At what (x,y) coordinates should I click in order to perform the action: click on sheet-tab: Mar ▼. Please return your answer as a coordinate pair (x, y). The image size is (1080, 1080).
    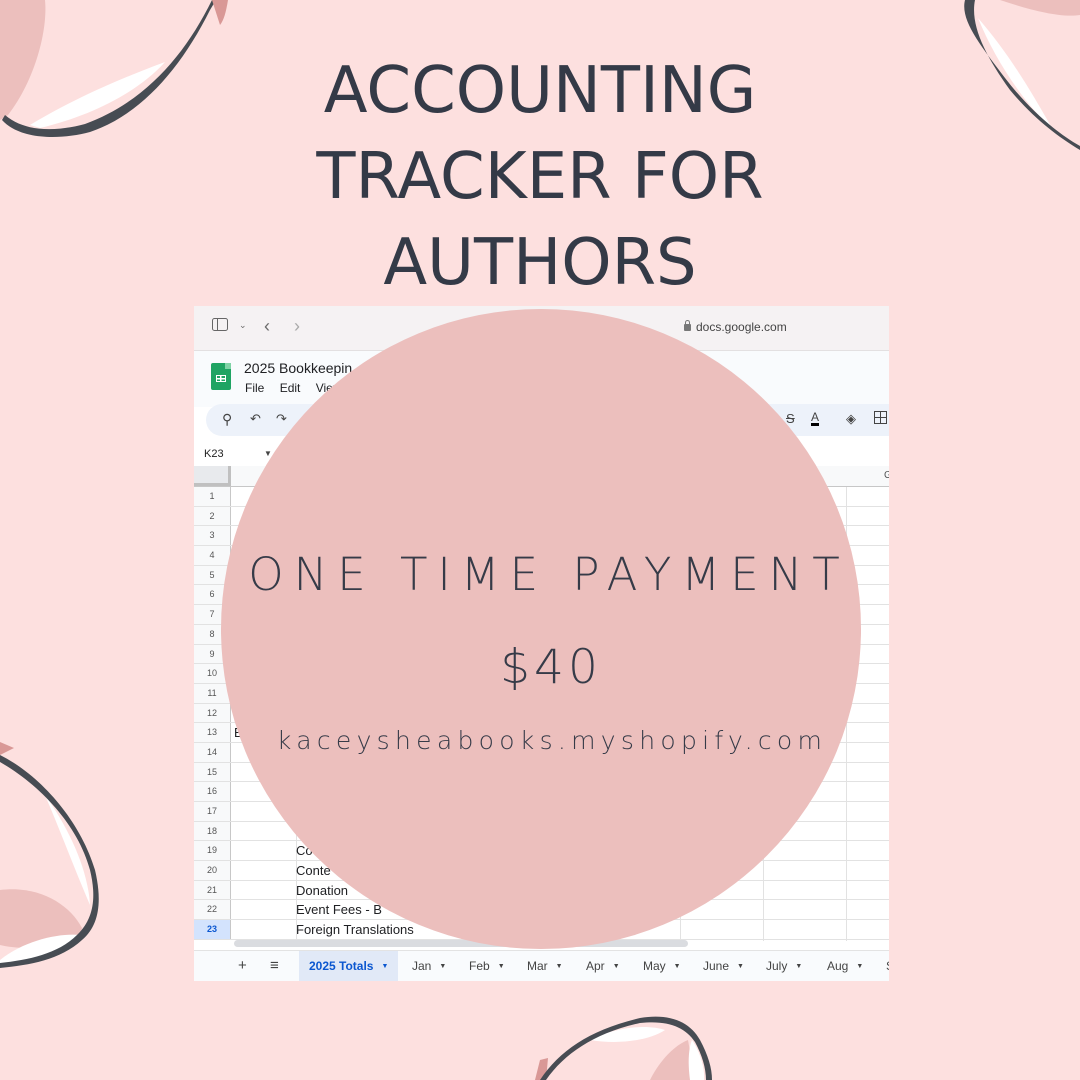
    Looking at the image, I should click on (545, 966).